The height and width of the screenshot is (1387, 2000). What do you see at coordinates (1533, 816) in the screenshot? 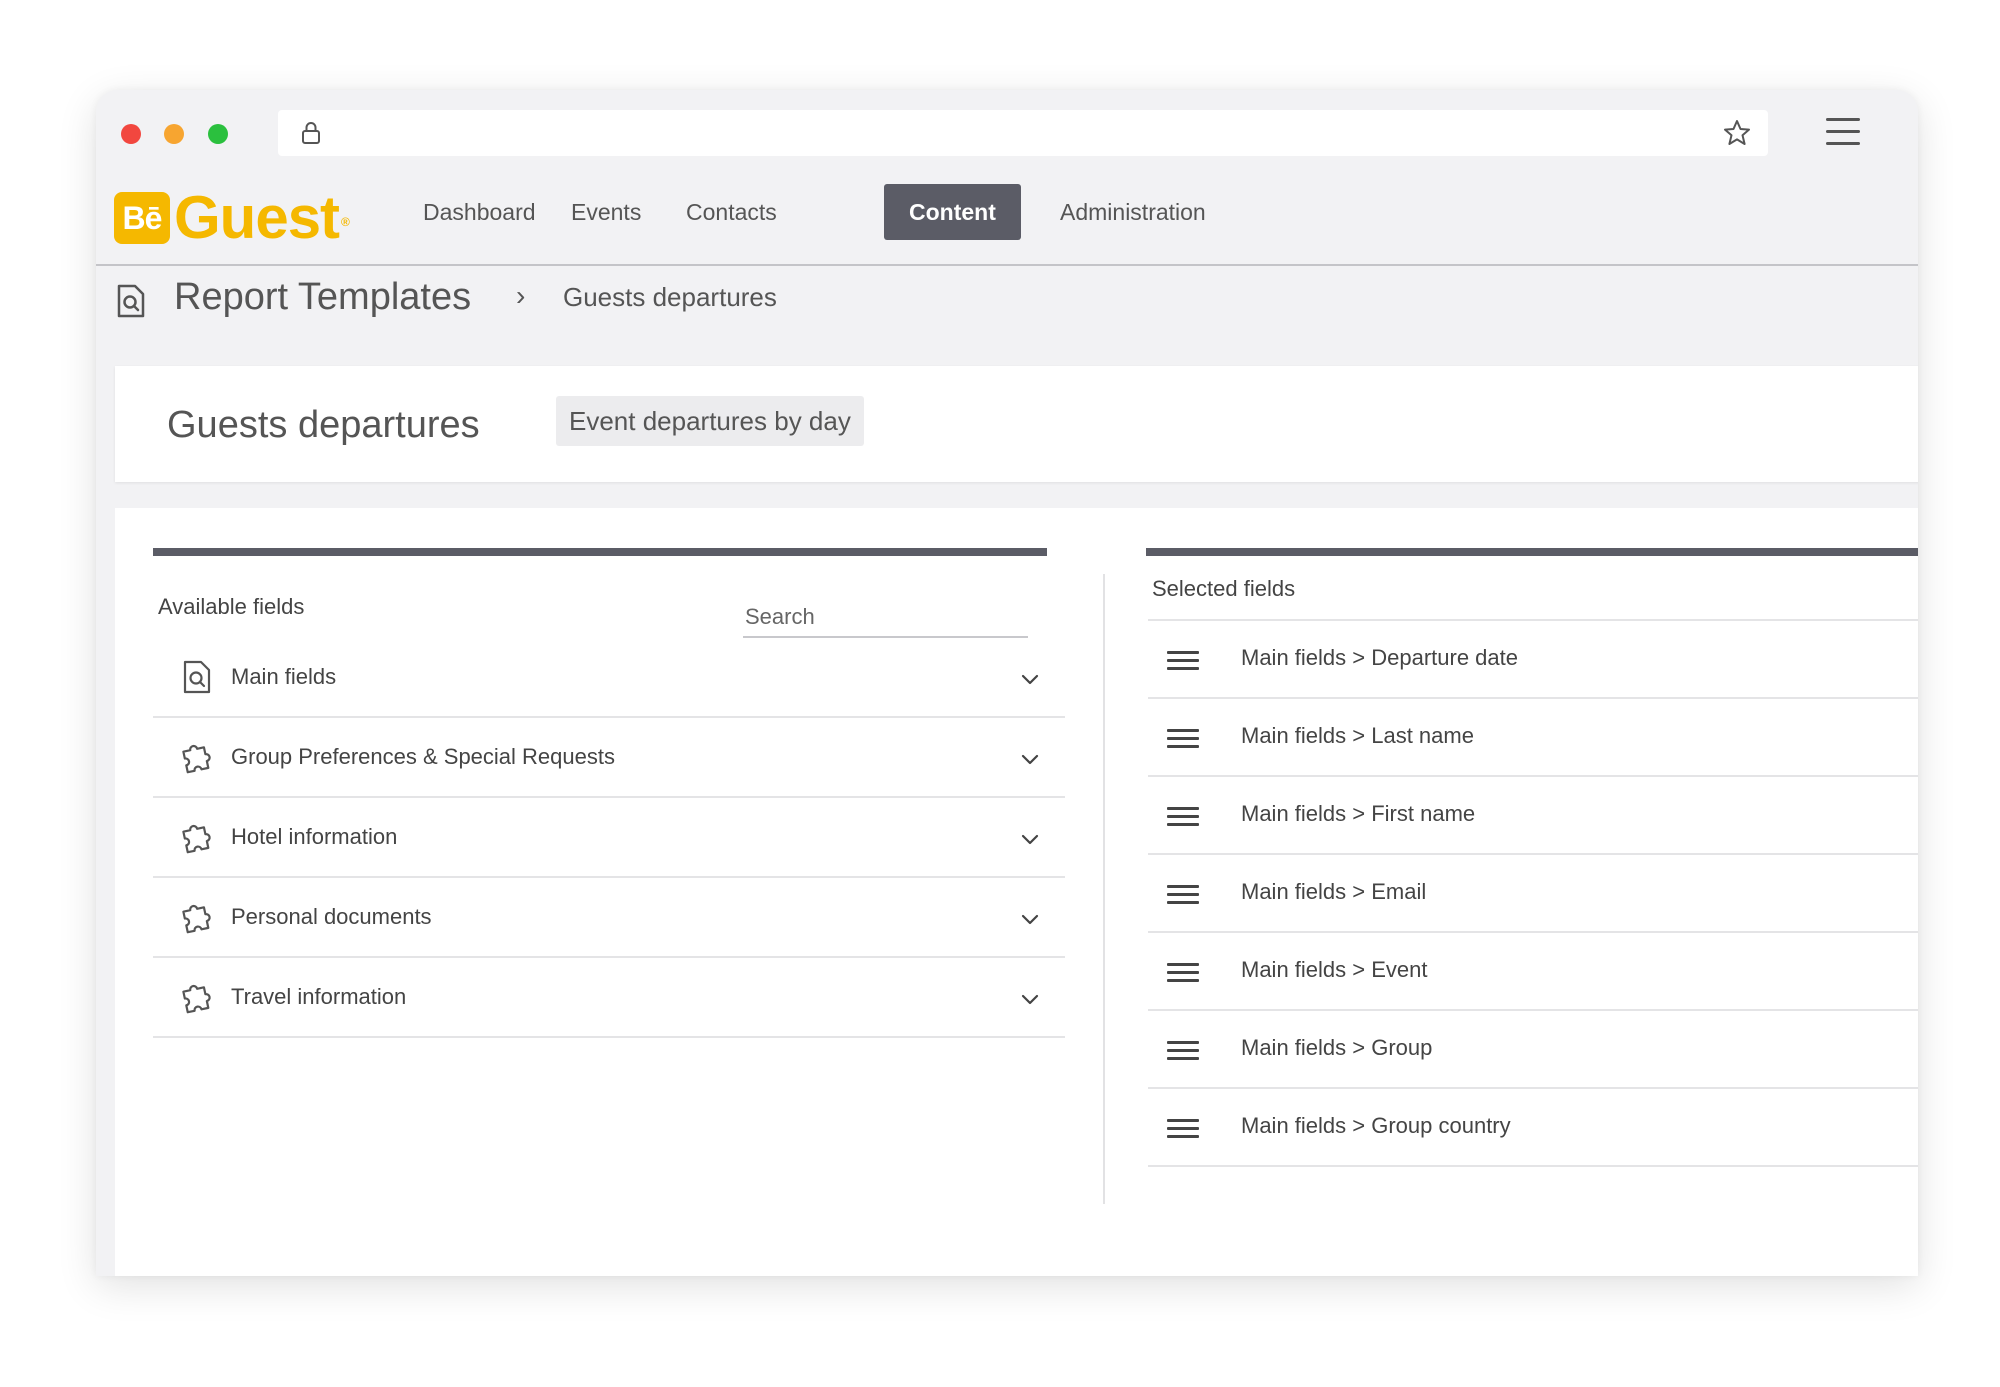
I see `selected-field-row: Main fields > First name` at bounding box center [1533, 816].